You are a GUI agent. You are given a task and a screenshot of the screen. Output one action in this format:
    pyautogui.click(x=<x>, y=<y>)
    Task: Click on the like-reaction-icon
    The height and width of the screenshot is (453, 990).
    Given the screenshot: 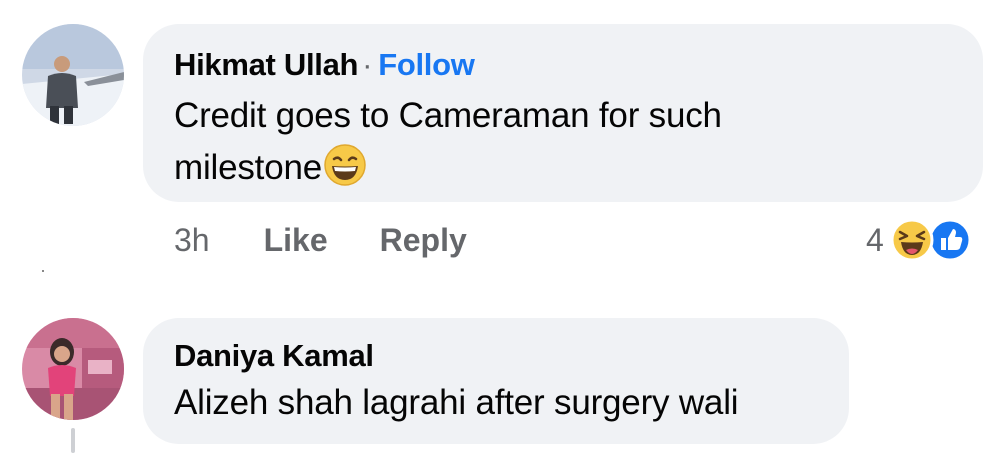 What is the action you would take?
    pyautogui.click(x=950, y=242)
    